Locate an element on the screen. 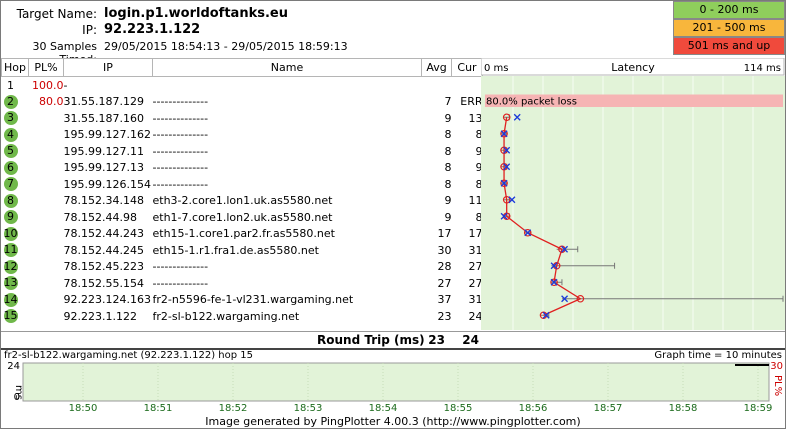 The image size is (786, 429). cell-hop: 11 is located at coordinates (15, 250).